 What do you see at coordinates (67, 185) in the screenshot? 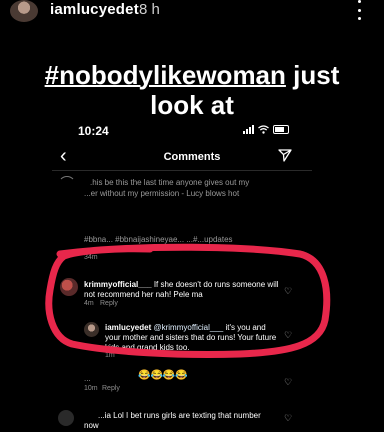
I see `comment-avatar` at bounding box center [67, 185].